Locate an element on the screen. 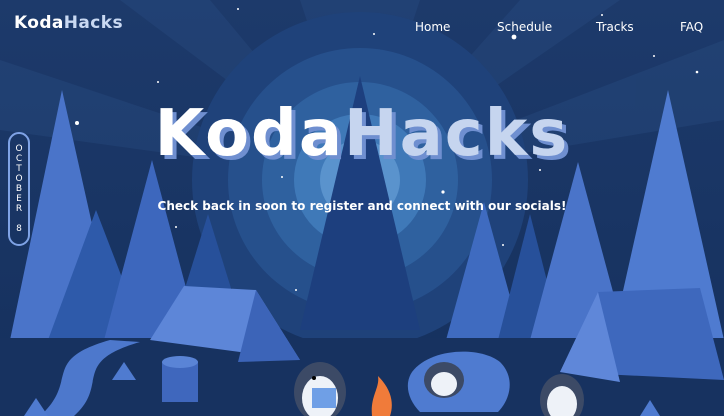 The image size is (724, 416). hero-title-part1: Koda is located at coordinates (249, 134).